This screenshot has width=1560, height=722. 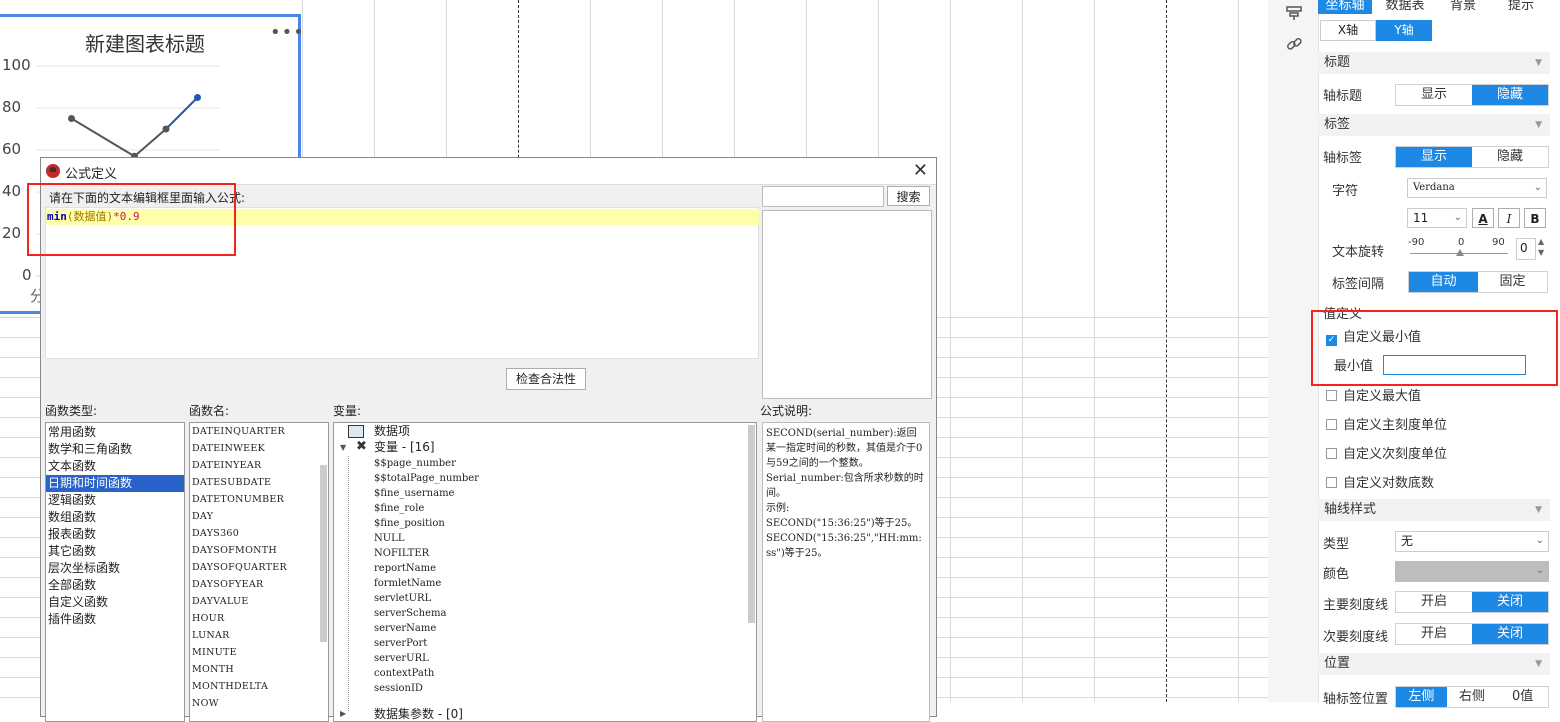 What do you see at coordinates (1509, 218) in the screenshot?
I see `italic-button: I` at bounding box center [1509, 218].